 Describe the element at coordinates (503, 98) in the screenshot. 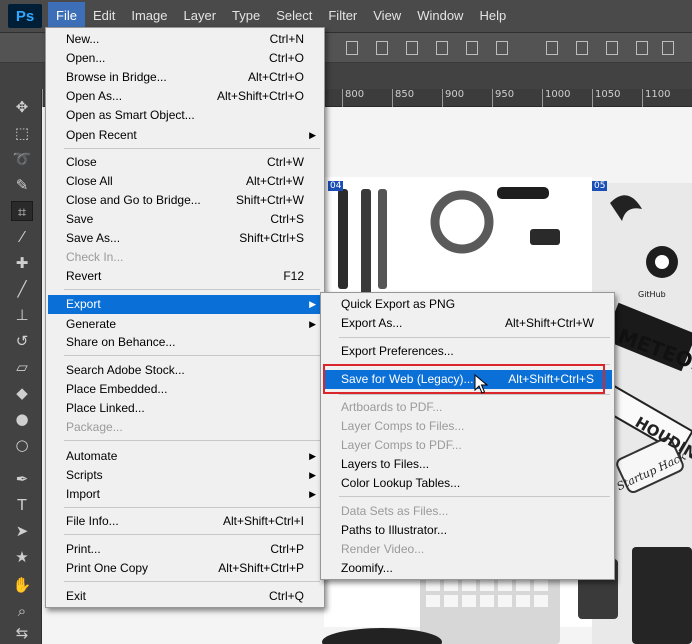

I see `ruler-tick: 950` at that location.